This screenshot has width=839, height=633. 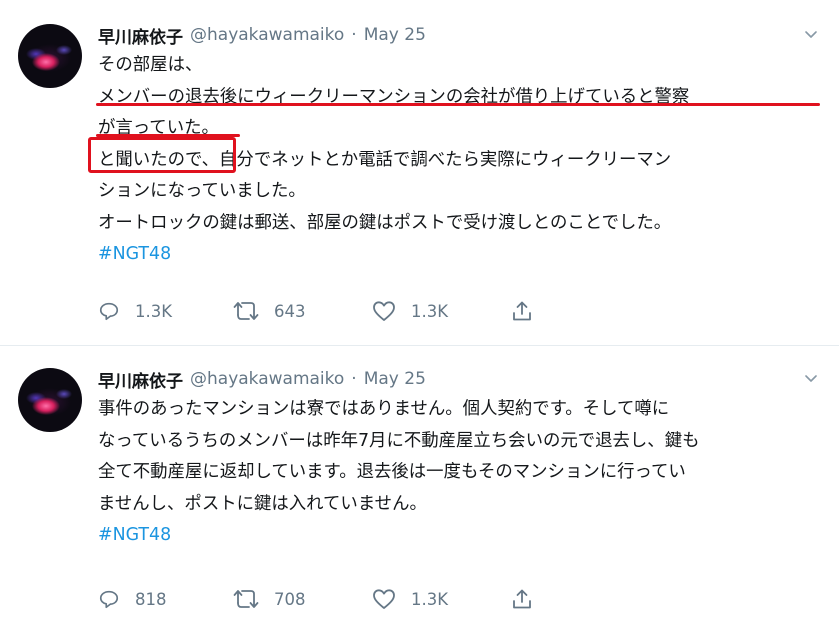 What do you see at coordinates (458, 104) in the screenshot?
I see `red-underline-annotation` at bounding box center [458, 104].